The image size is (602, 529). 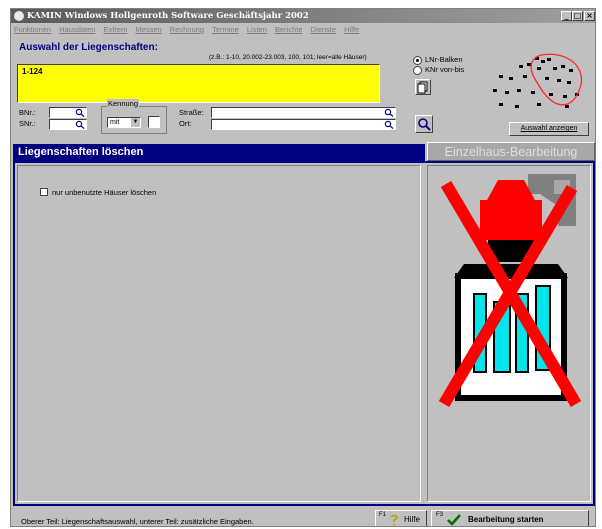 I want to click on chevron-down-icon: ▼, so click(x=135, y=122).